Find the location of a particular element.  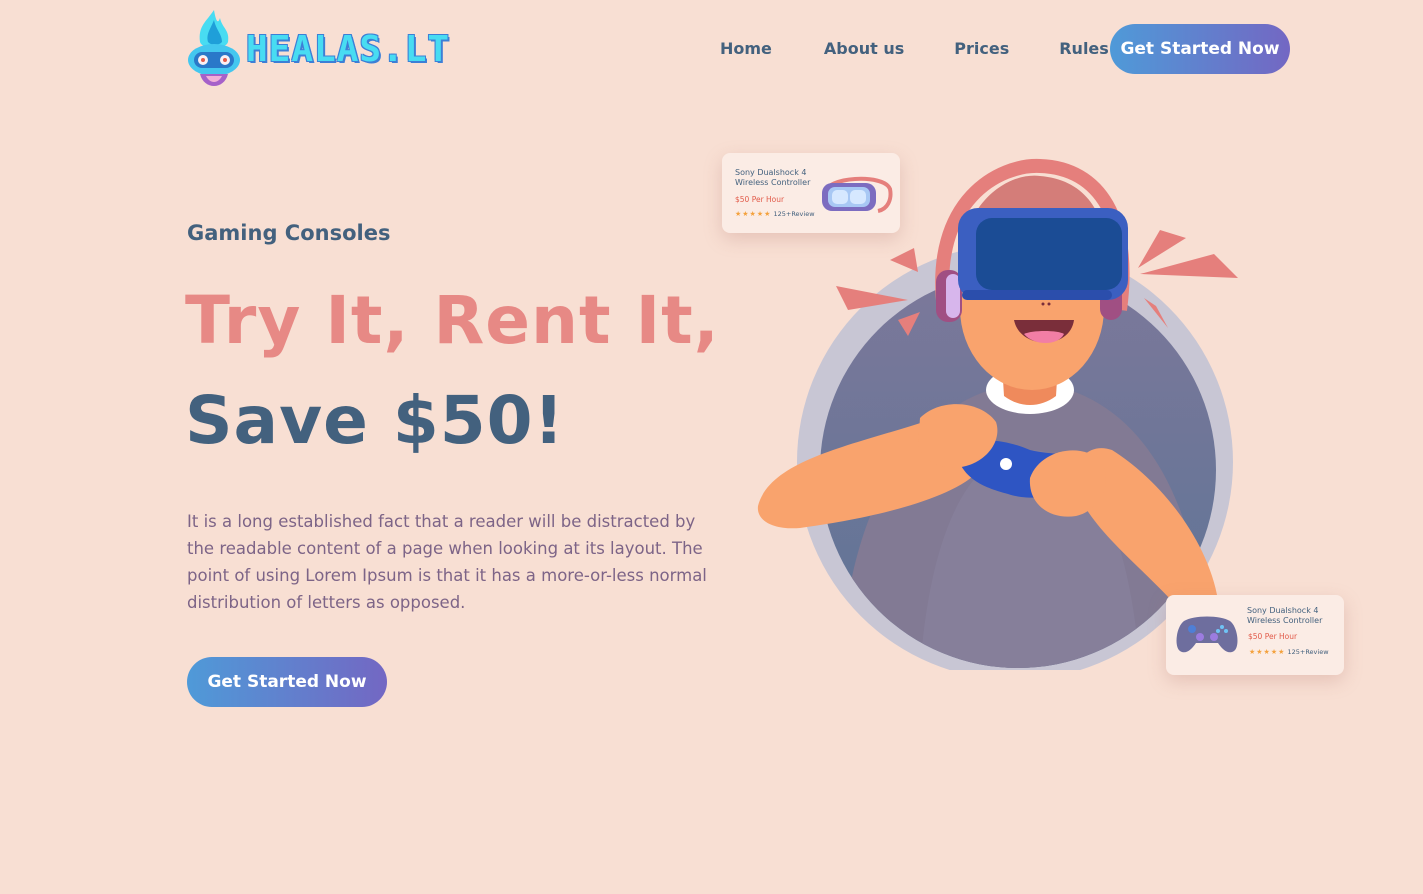

nav-home: Home is located at coordinates (746, 48).